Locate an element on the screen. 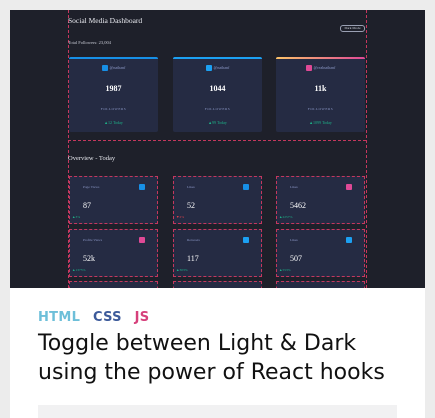 The height and width of the screenshot is (418, 435). metric-value: 117 is located at coordinates (193, 258).